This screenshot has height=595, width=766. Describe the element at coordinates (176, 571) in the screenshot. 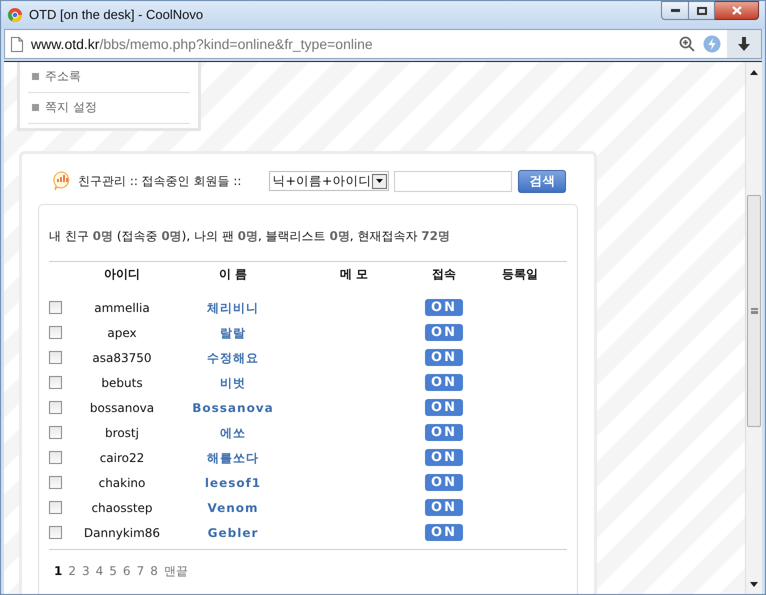

I see `last-page-link: 맨끝` at that location.